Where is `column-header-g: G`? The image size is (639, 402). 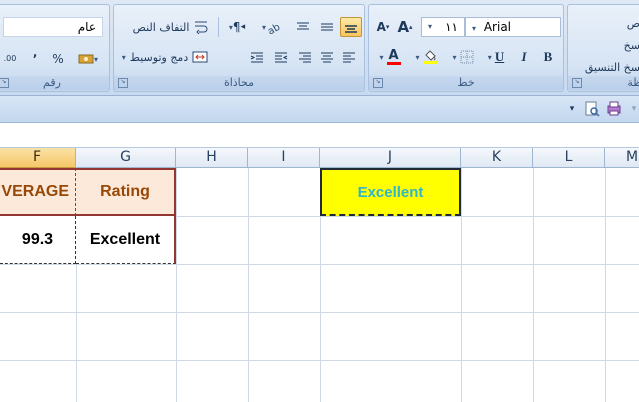 column-header-g: G is located at coordinates (126, 158).